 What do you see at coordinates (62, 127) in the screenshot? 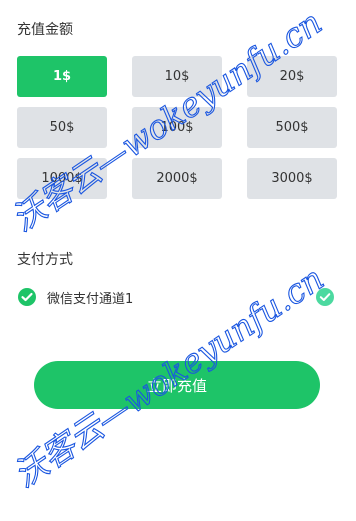
I see `amount-option-50: 50$` at bounding box center [62, 127].